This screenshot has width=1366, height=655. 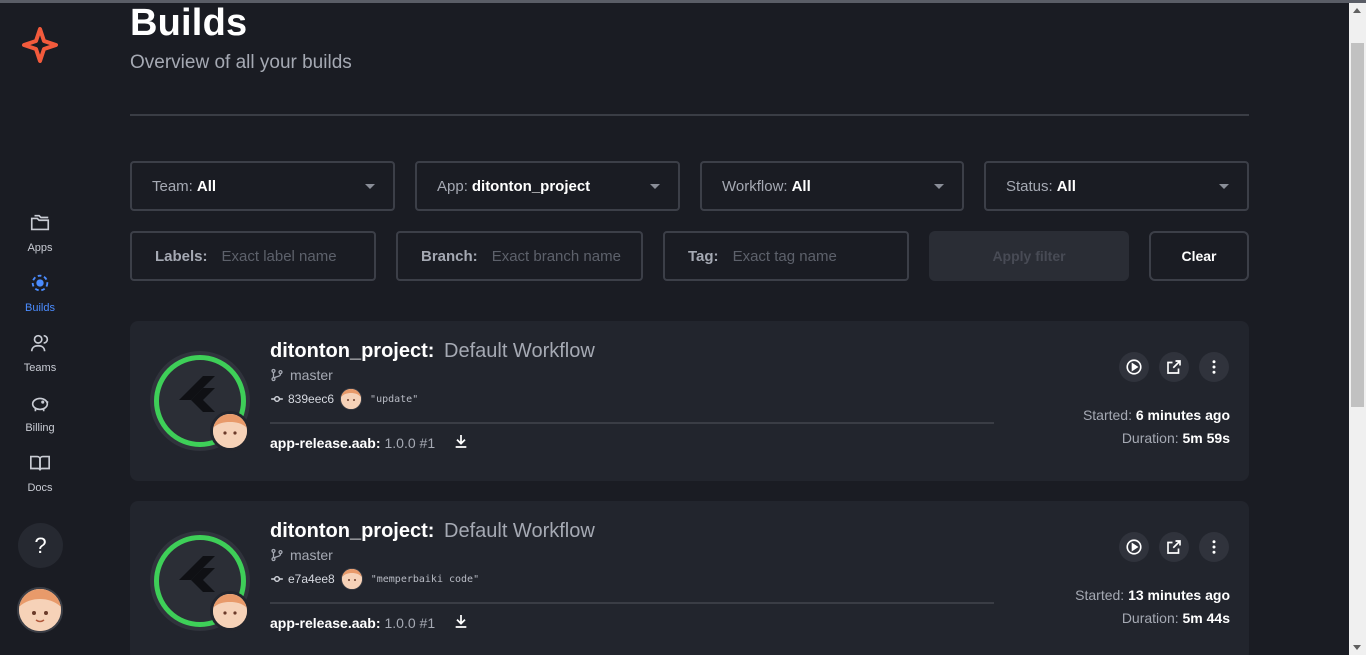 What do you see at coordinates (241, 62) in the screenshot?
I see `page-subtitle: Overview of all your builds` at bounding box center [241, 62].